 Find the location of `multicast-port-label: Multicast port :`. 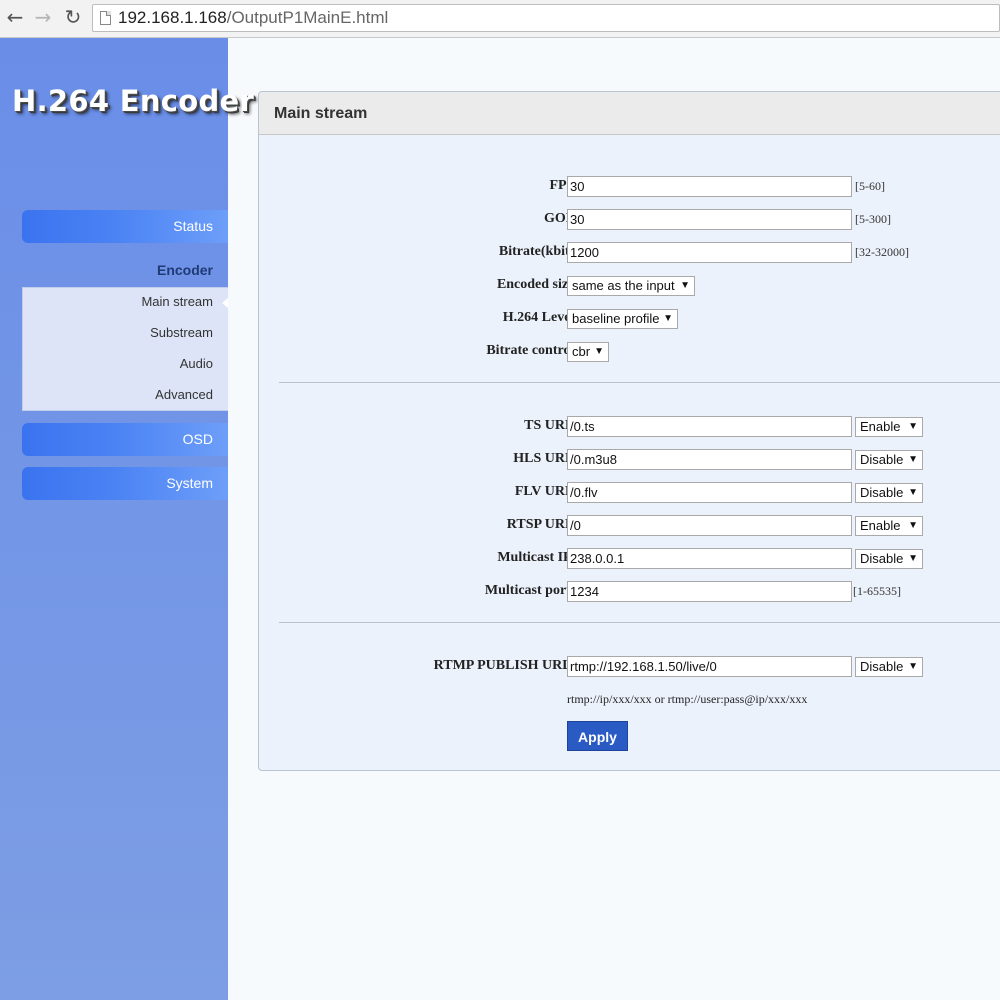

multicast-port-label: Multicast port : is located at coordinates (531, 590).